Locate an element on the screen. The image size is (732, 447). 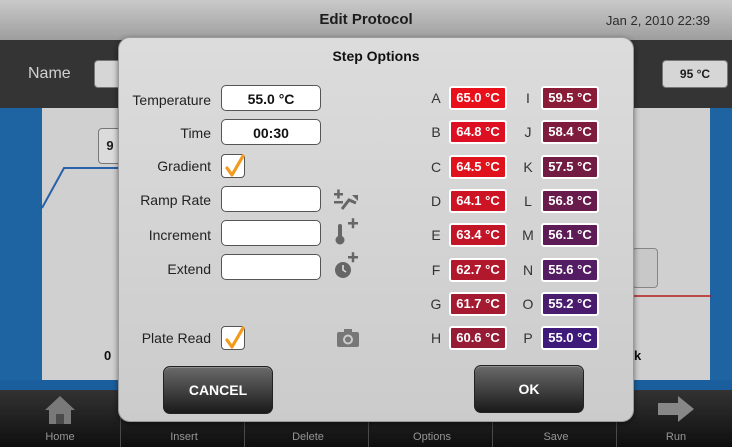
increment-field is located at coordinates (271, 233).